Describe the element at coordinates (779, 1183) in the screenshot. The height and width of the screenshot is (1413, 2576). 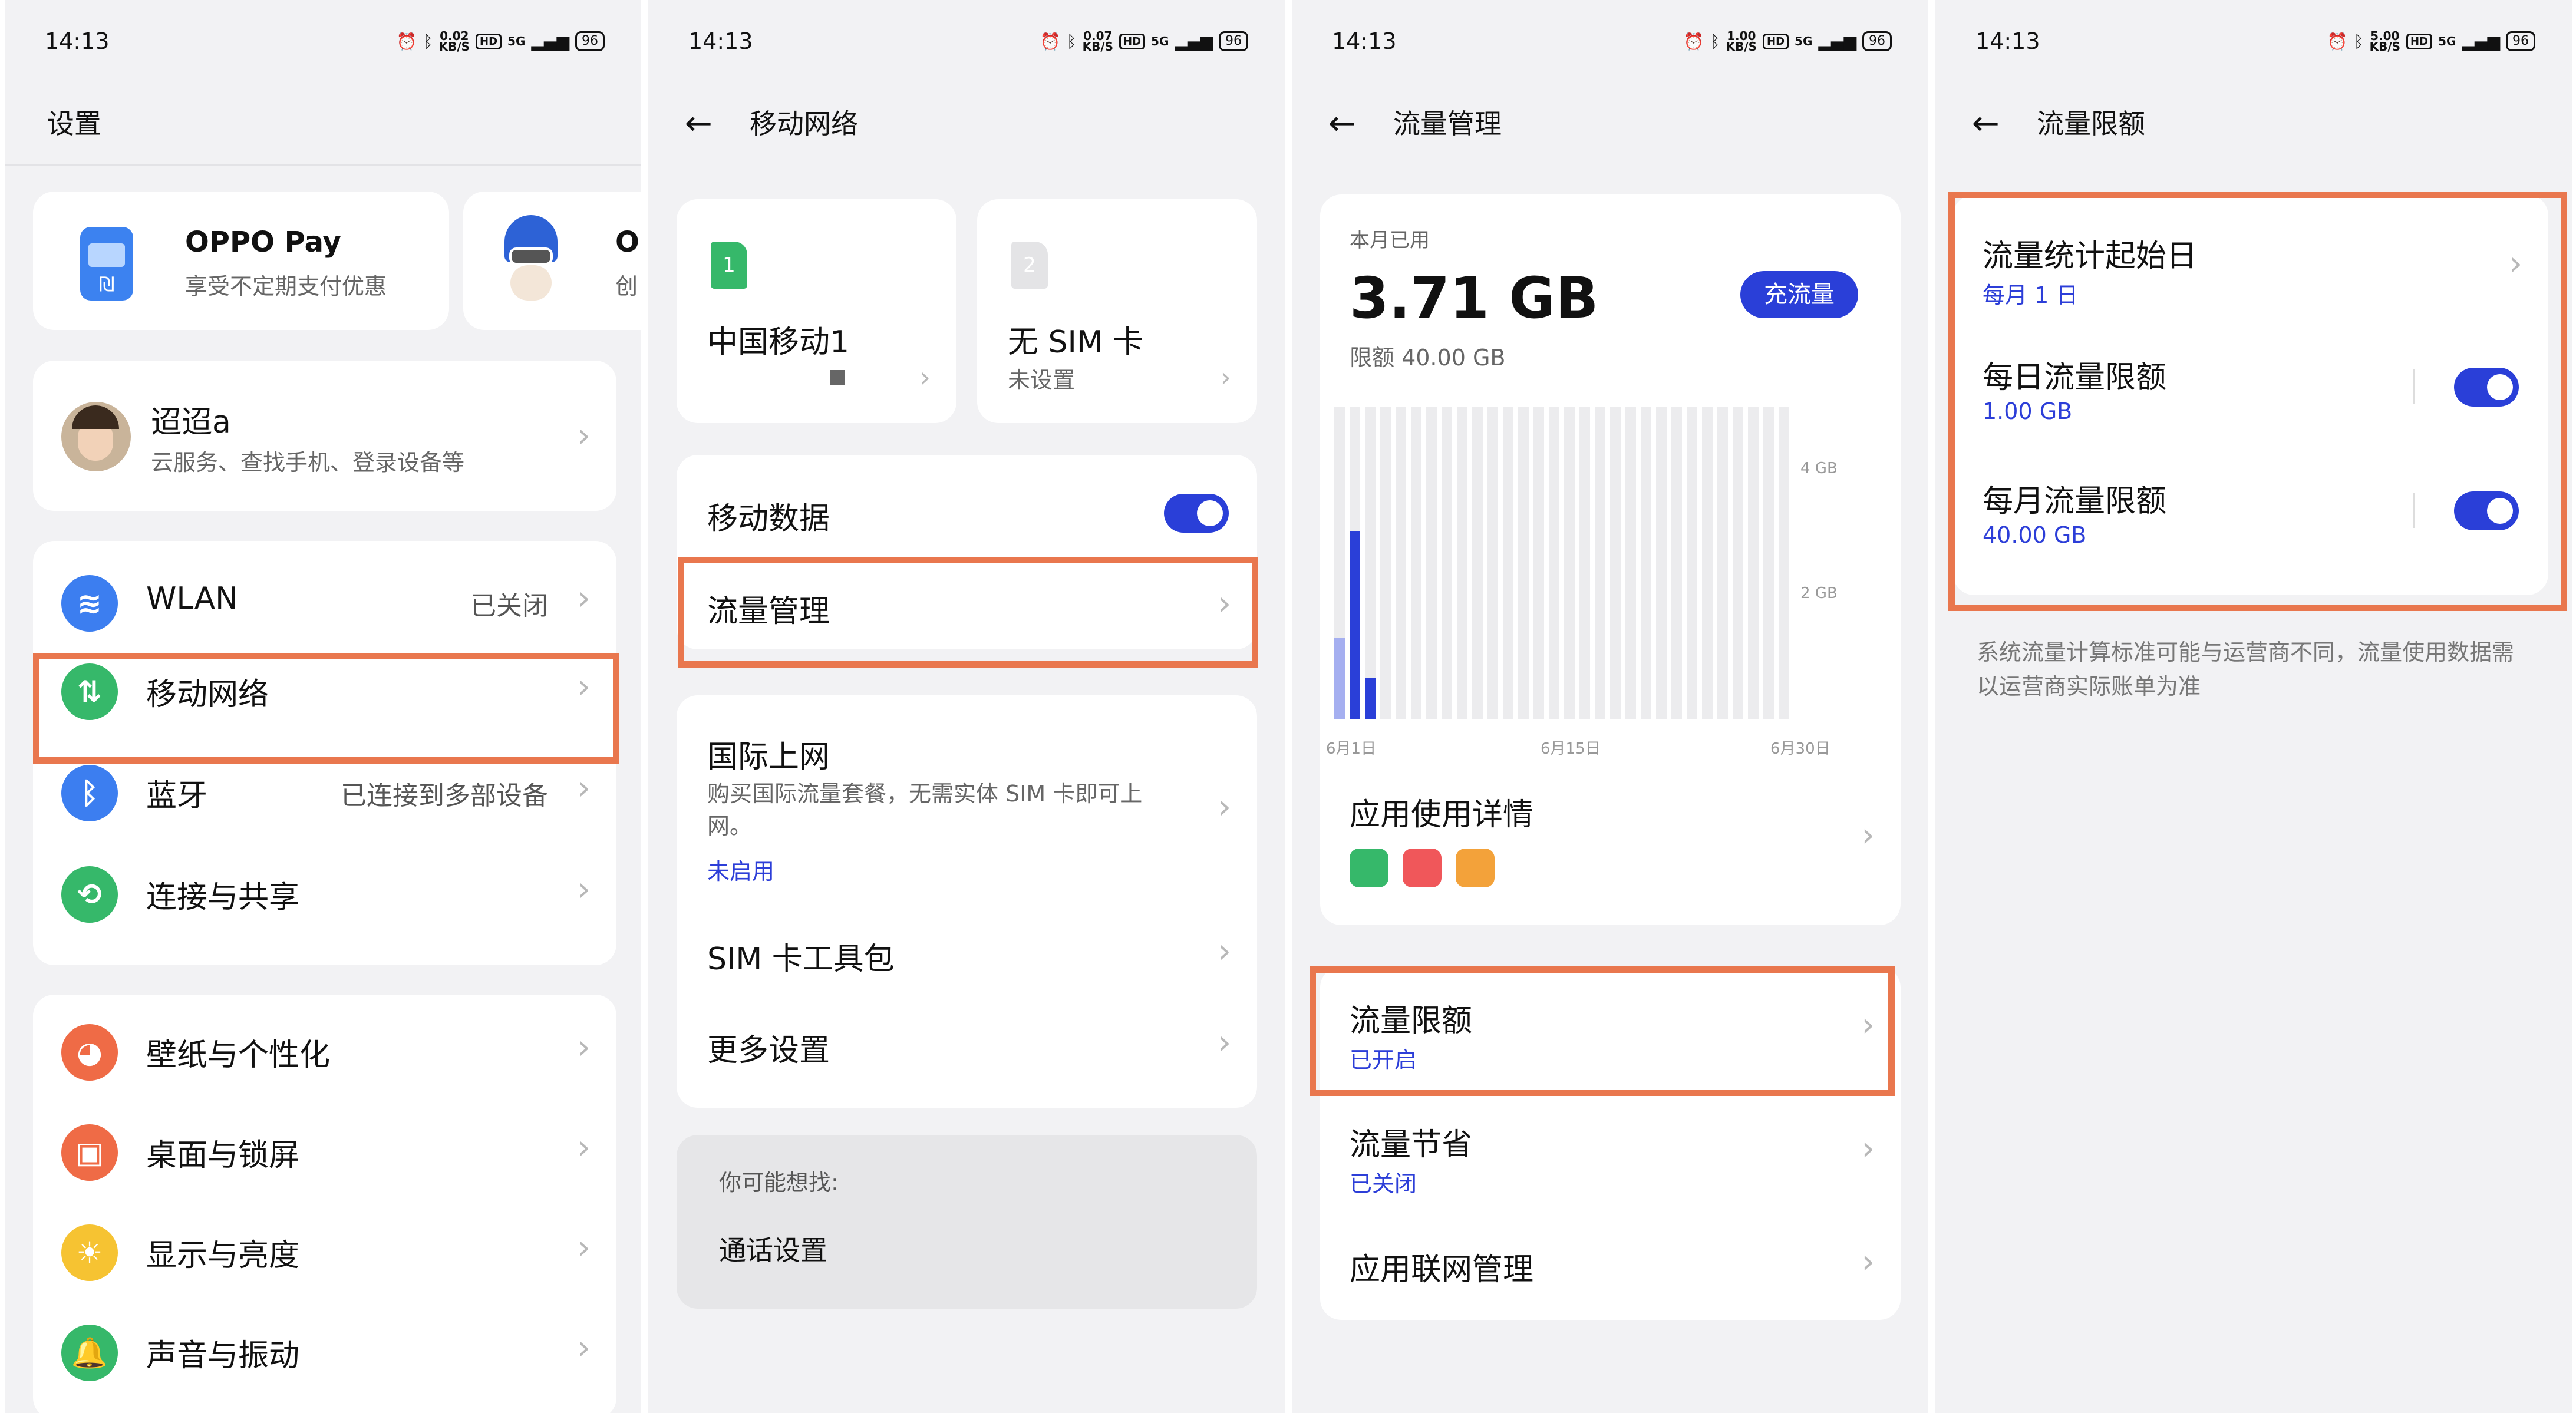
I see `suggestion-header: 你可能想找:` at that location.